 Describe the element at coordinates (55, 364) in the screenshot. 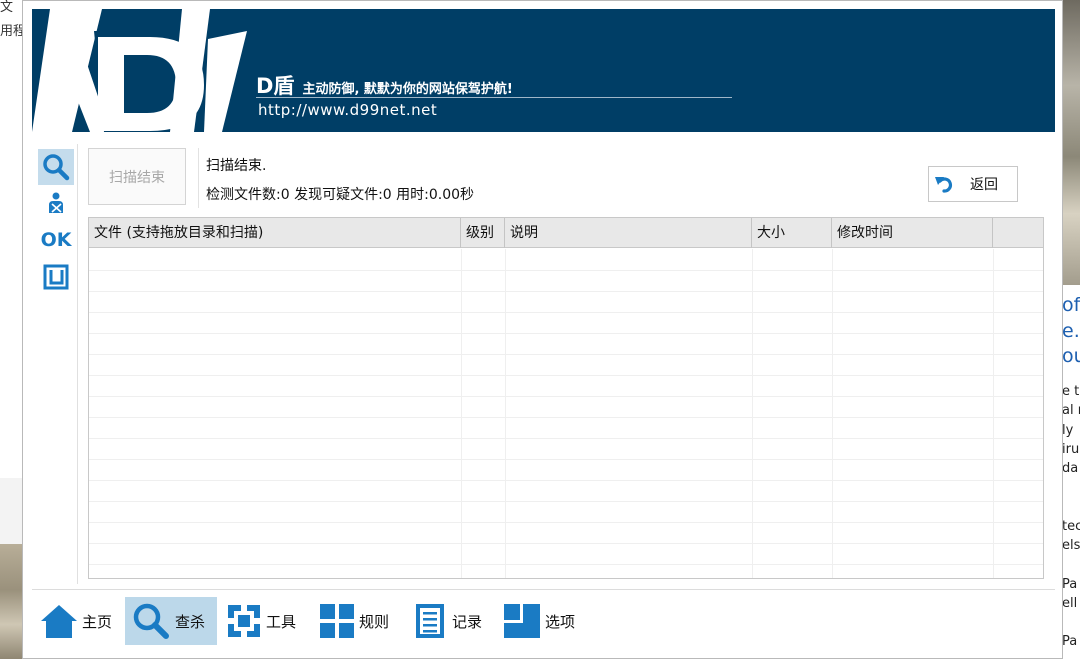

I see `left-icon-bar: OK` at that location.